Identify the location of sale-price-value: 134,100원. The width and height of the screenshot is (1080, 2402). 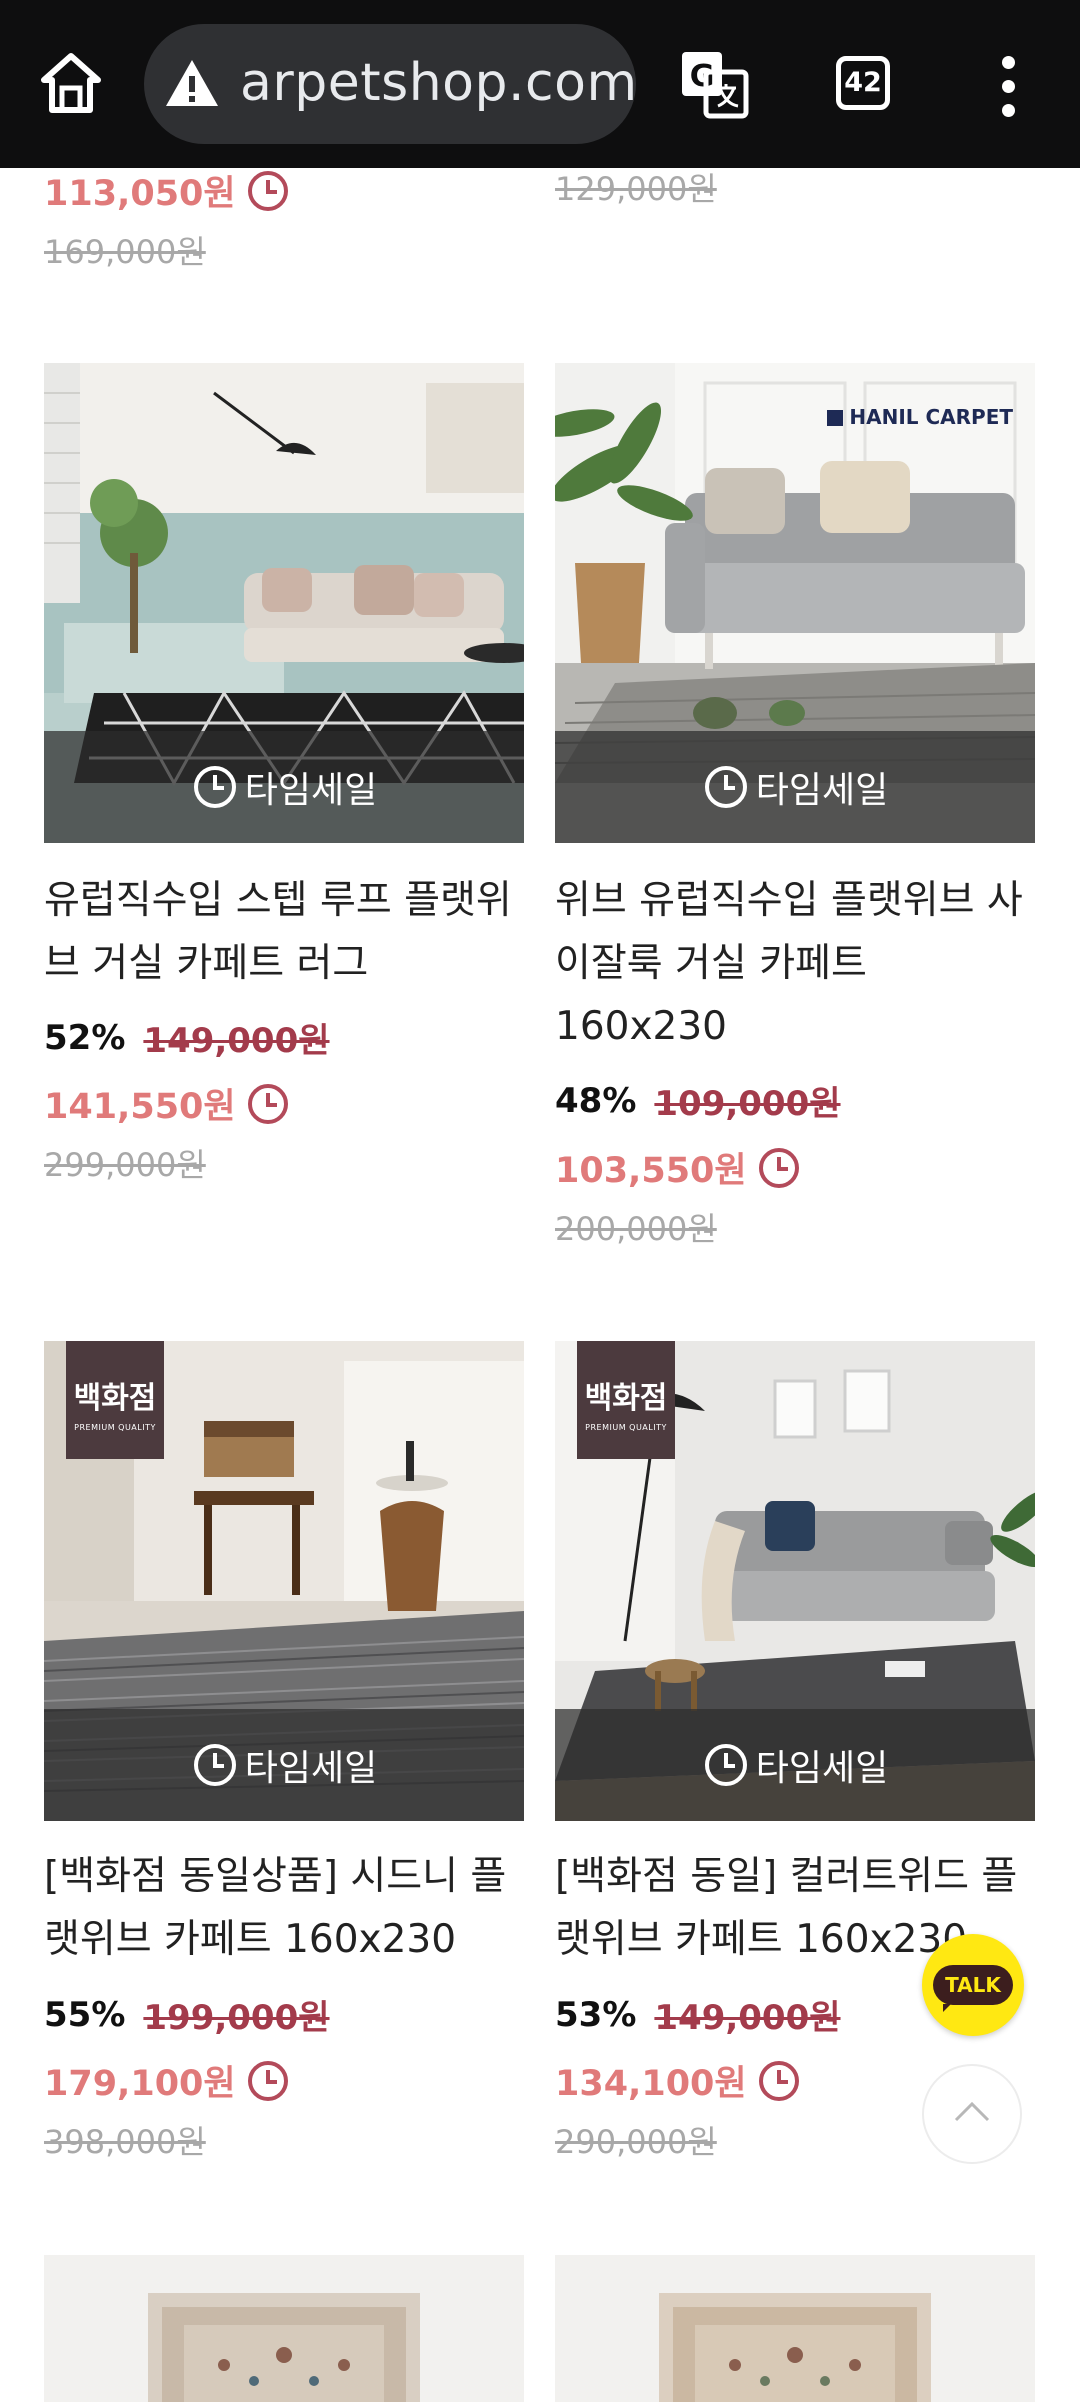
(651, 2084).